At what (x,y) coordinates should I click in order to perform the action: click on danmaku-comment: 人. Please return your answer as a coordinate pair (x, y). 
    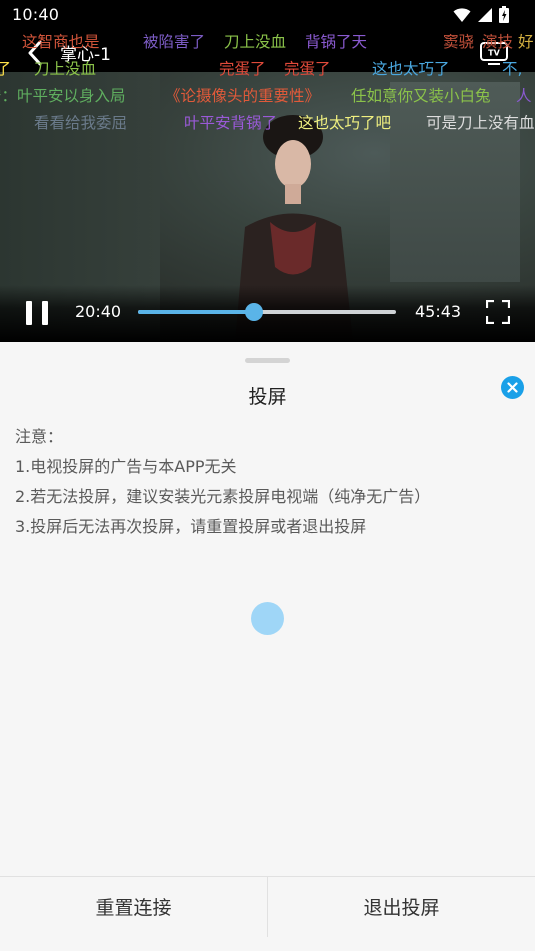
    Looking at the image, I should click on (524, 96).